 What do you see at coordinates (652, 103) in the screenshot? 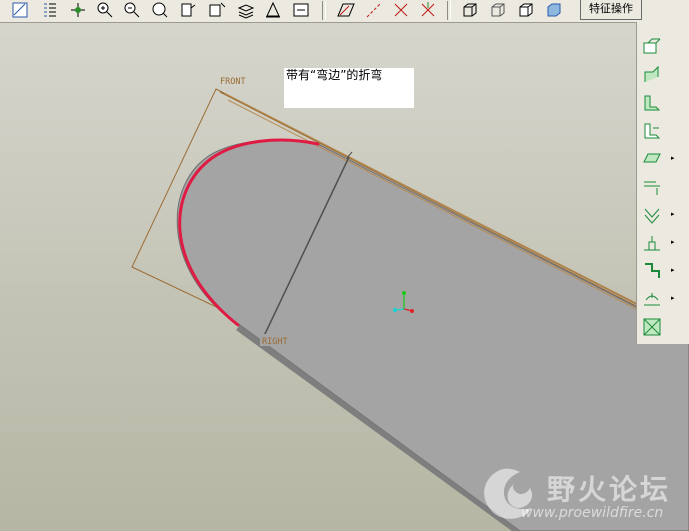
I see `flat-wall-icon` at bounding box center [652, 103].